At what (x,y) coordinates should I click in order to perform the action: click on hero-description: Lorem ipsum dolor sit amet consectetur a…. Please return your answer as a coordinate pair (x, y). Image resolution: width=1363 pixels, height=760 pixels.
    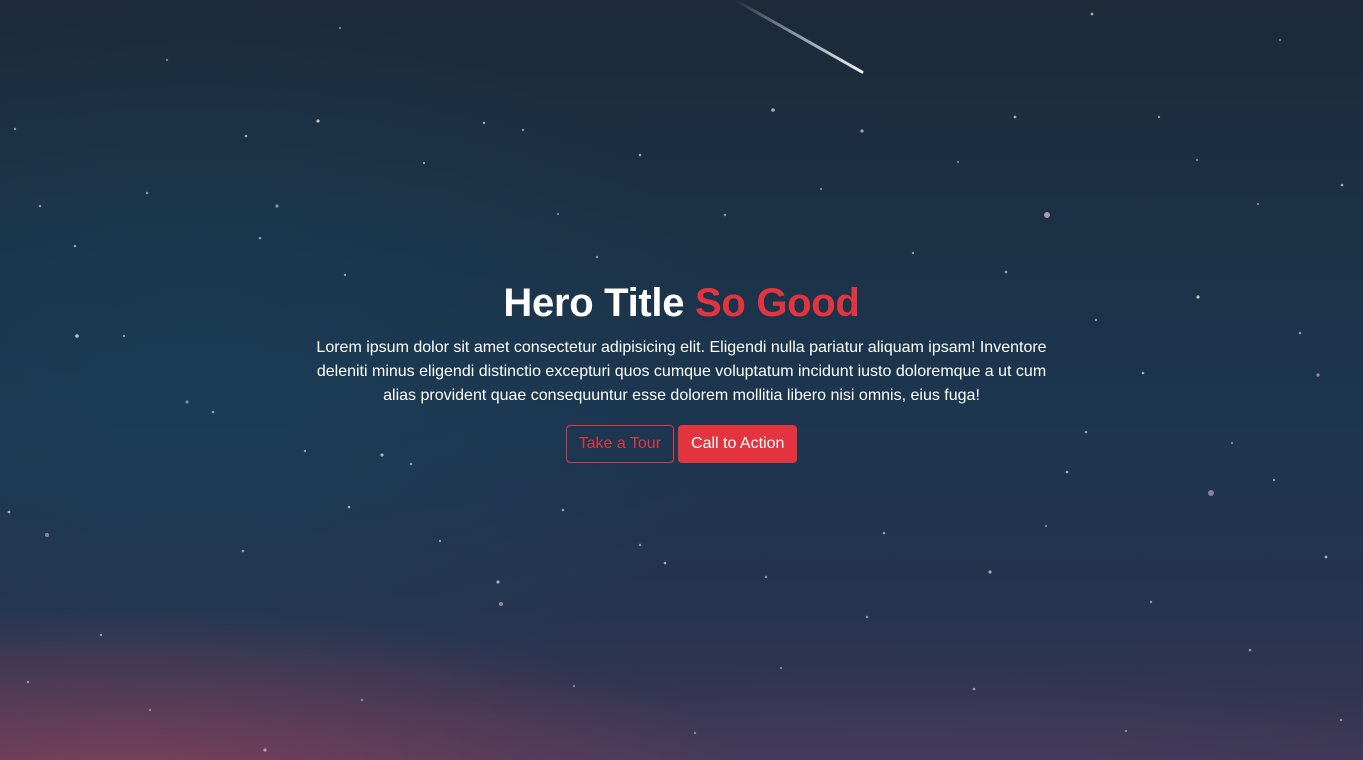
    Looking at the image, I should click on (681, 371).